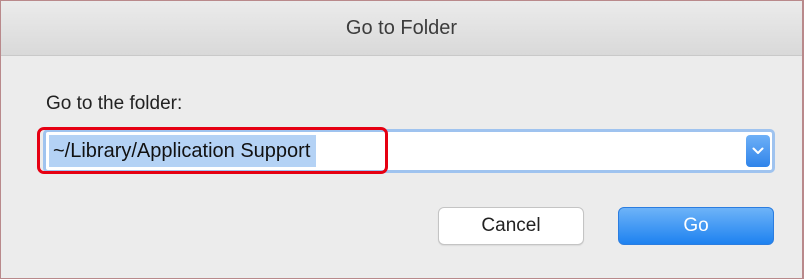 This screenshot has height=279, width=804. What do you see at coordinates (511, 226) in the screenshot?
I see `cancel-button: Cancel` at bounding box center [511, 226].